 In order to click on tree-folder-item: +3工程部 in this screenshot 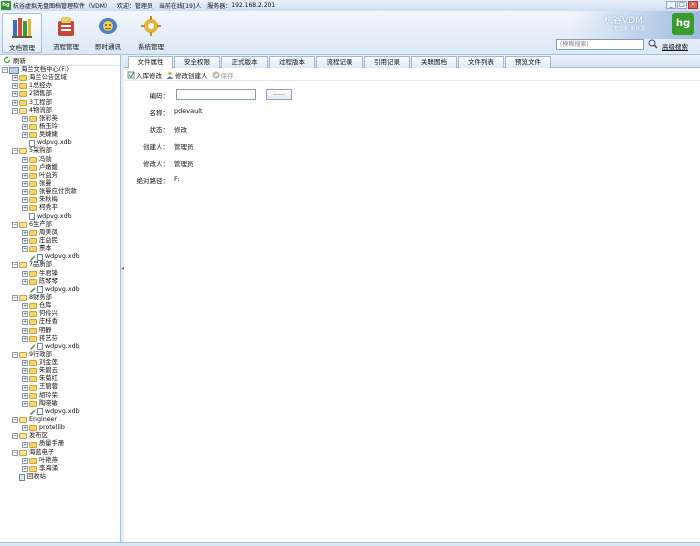, I will do `click(60, 103)`.